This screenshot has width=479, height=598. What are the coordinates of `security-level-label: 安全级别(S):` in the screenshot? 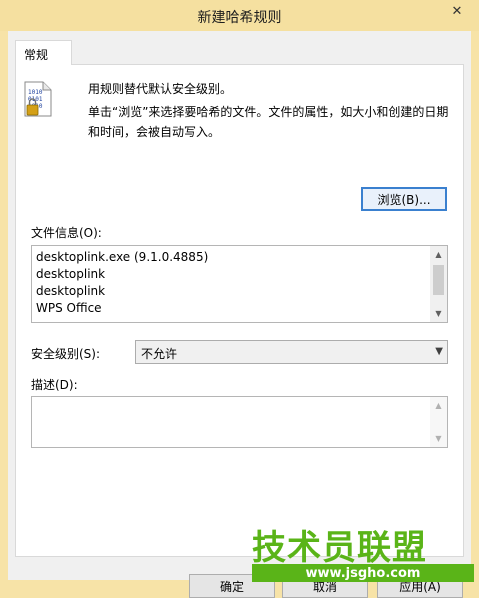 It's located at (66, 354).